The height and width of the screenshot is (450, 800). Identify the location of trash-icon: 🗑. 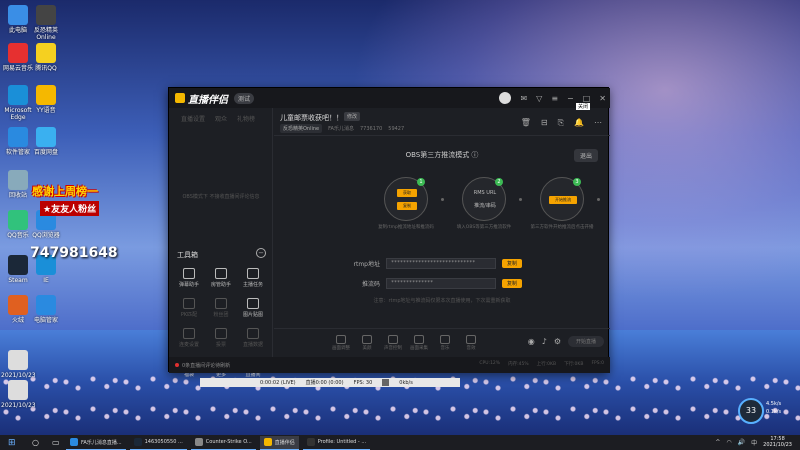
(526, 123).